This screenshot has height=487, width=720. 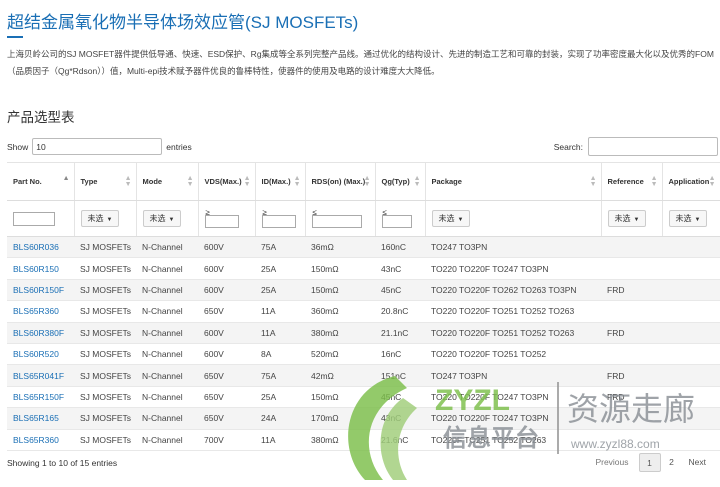 What do you see at coordinates (513, 181) in the screenshot?
I see `col-package: Package ▲ ▼` at bounding box center [513, 181].